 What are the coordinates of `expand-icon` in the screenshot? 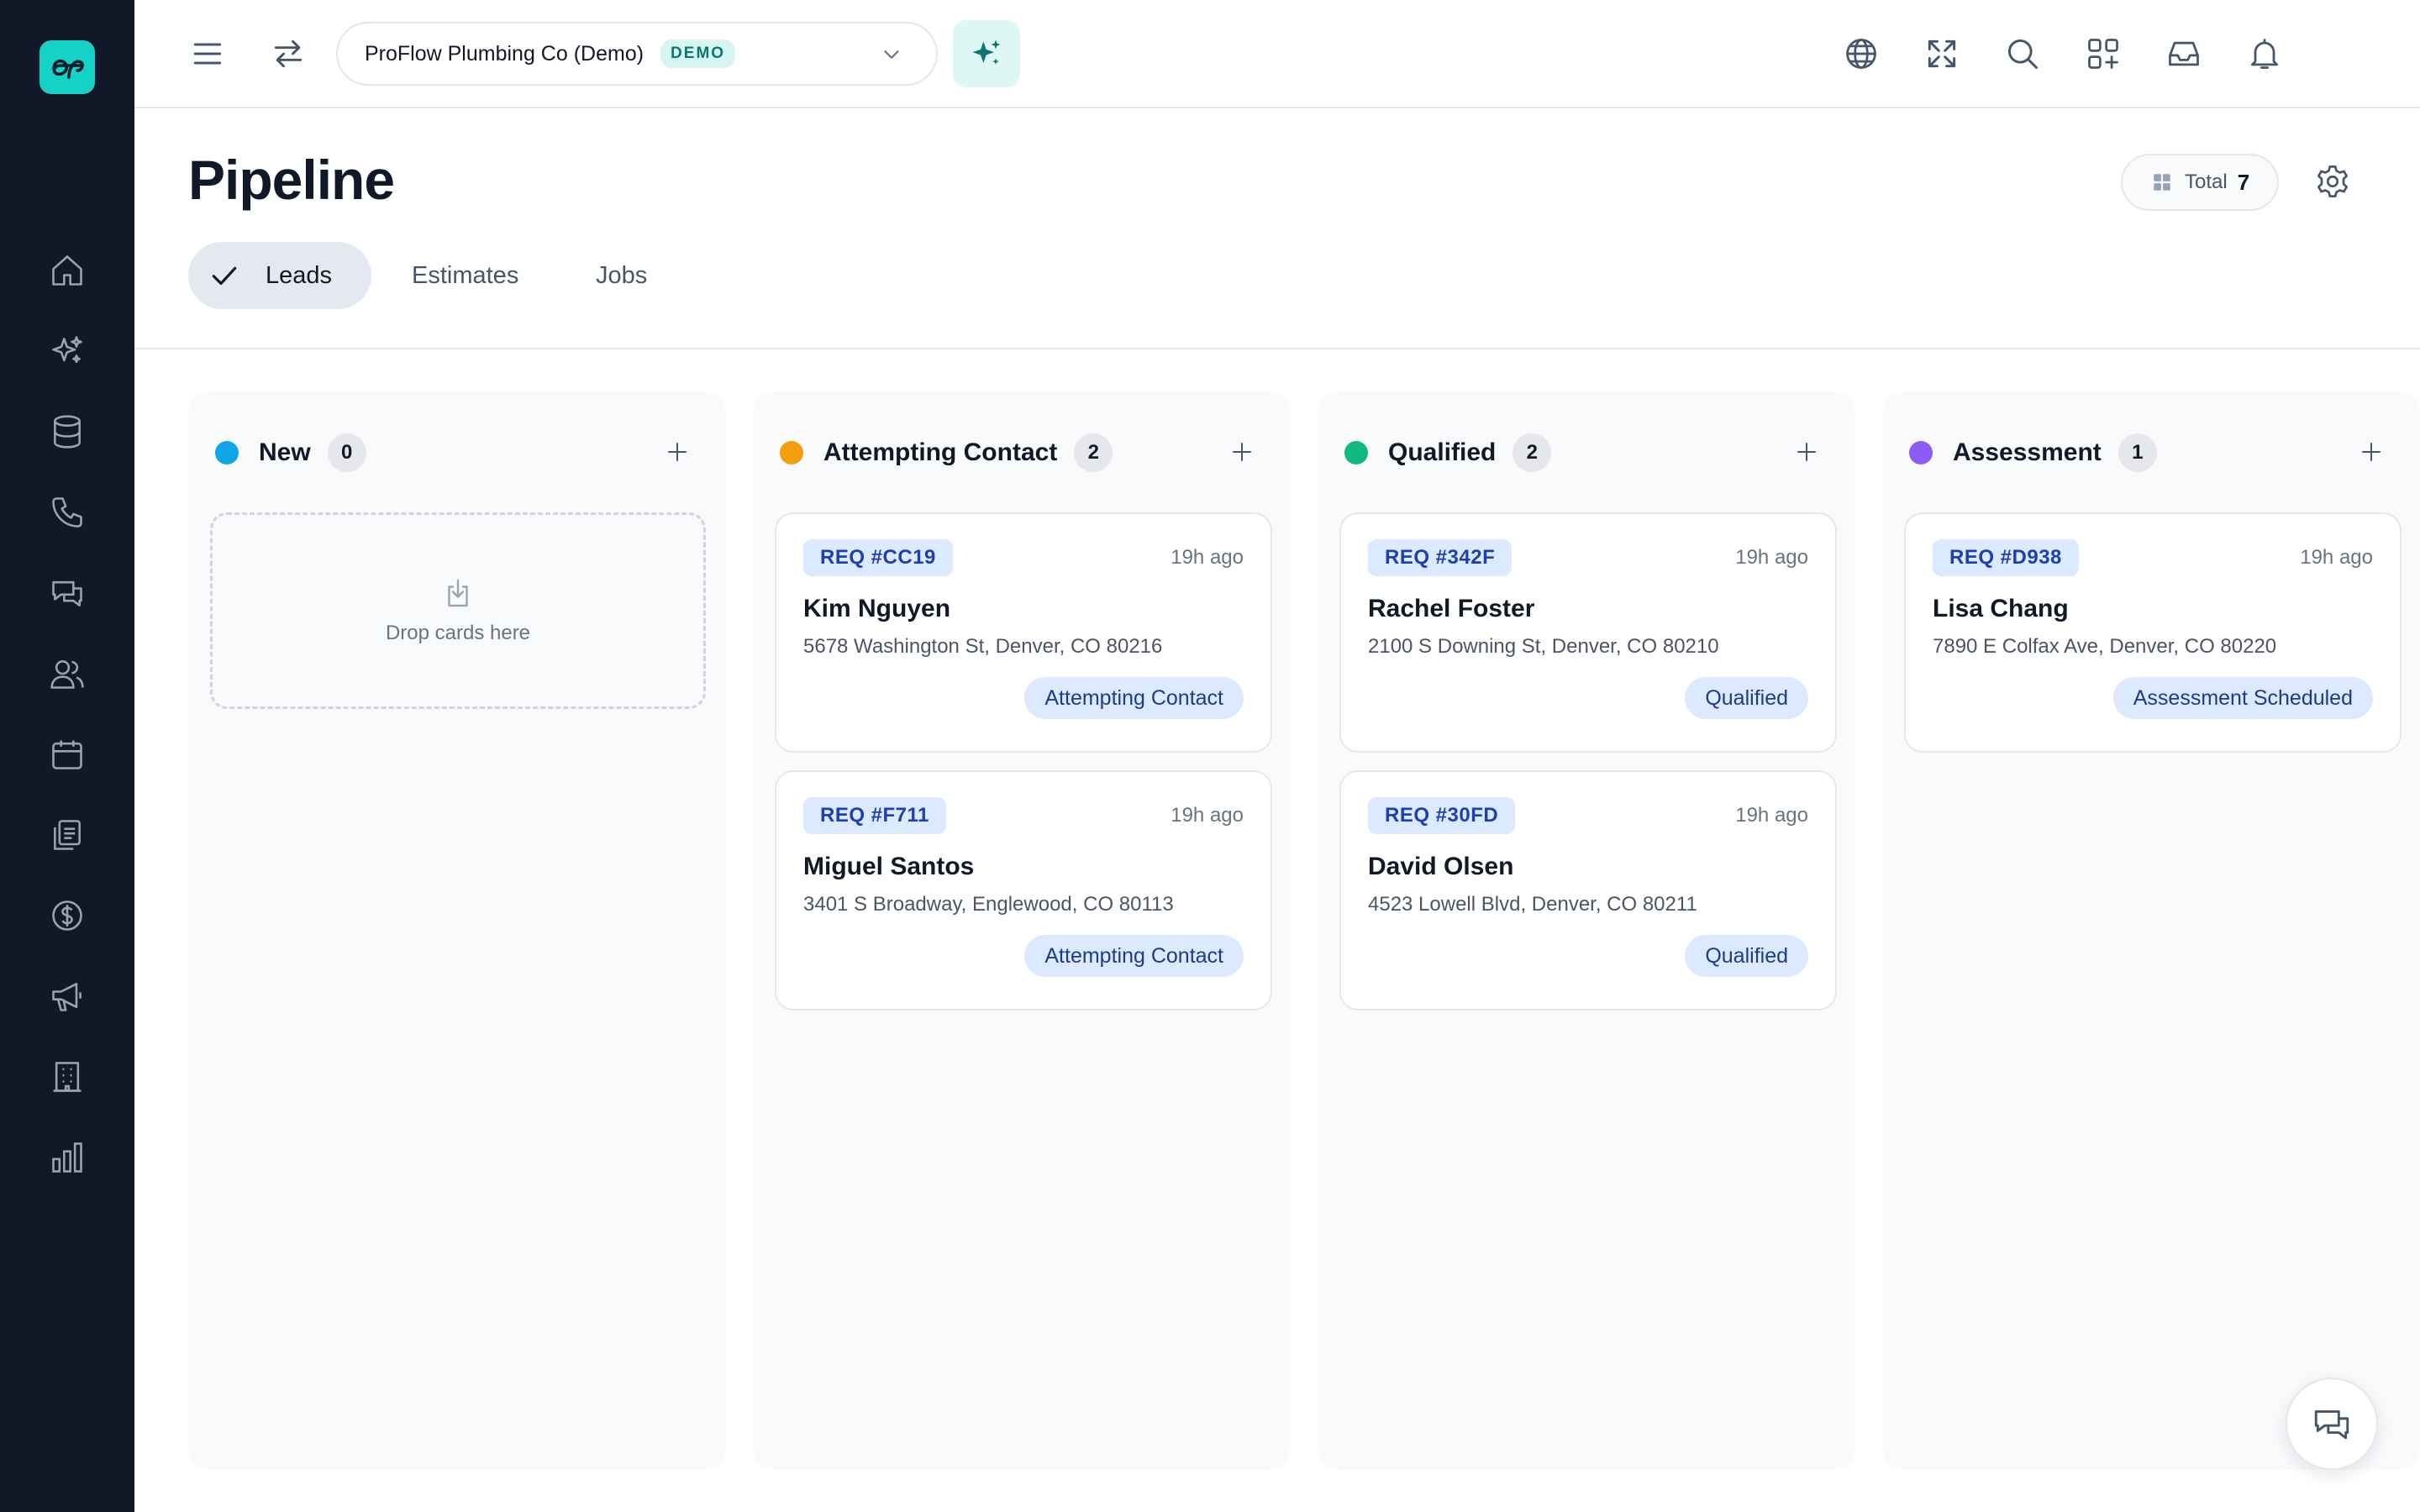 It's located at (1942, 54).